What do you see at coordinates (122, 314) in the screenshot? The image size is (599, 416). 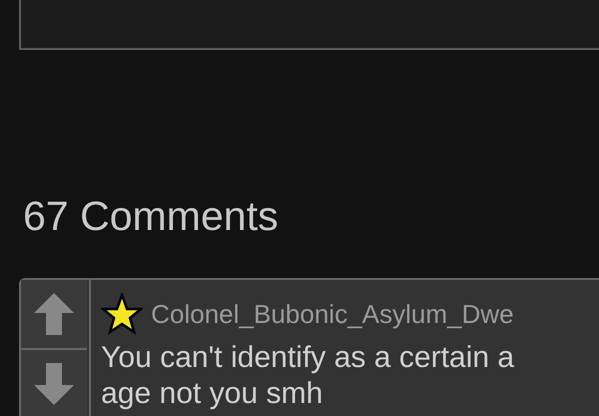 I see `star-icon` at bounding box center [122, 314].